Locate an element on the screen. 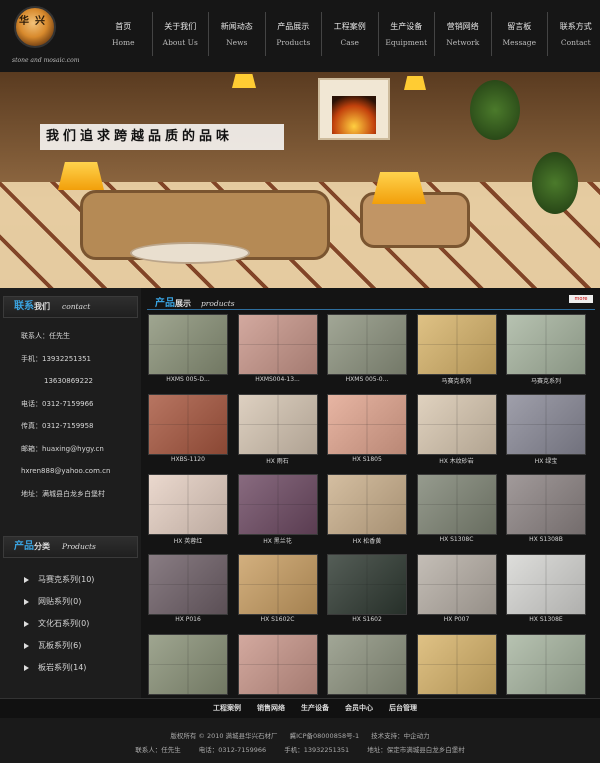 This screenshot has width=600, height=763. footer-nav-link: 后台管理 is located at coordinates (403, 708).